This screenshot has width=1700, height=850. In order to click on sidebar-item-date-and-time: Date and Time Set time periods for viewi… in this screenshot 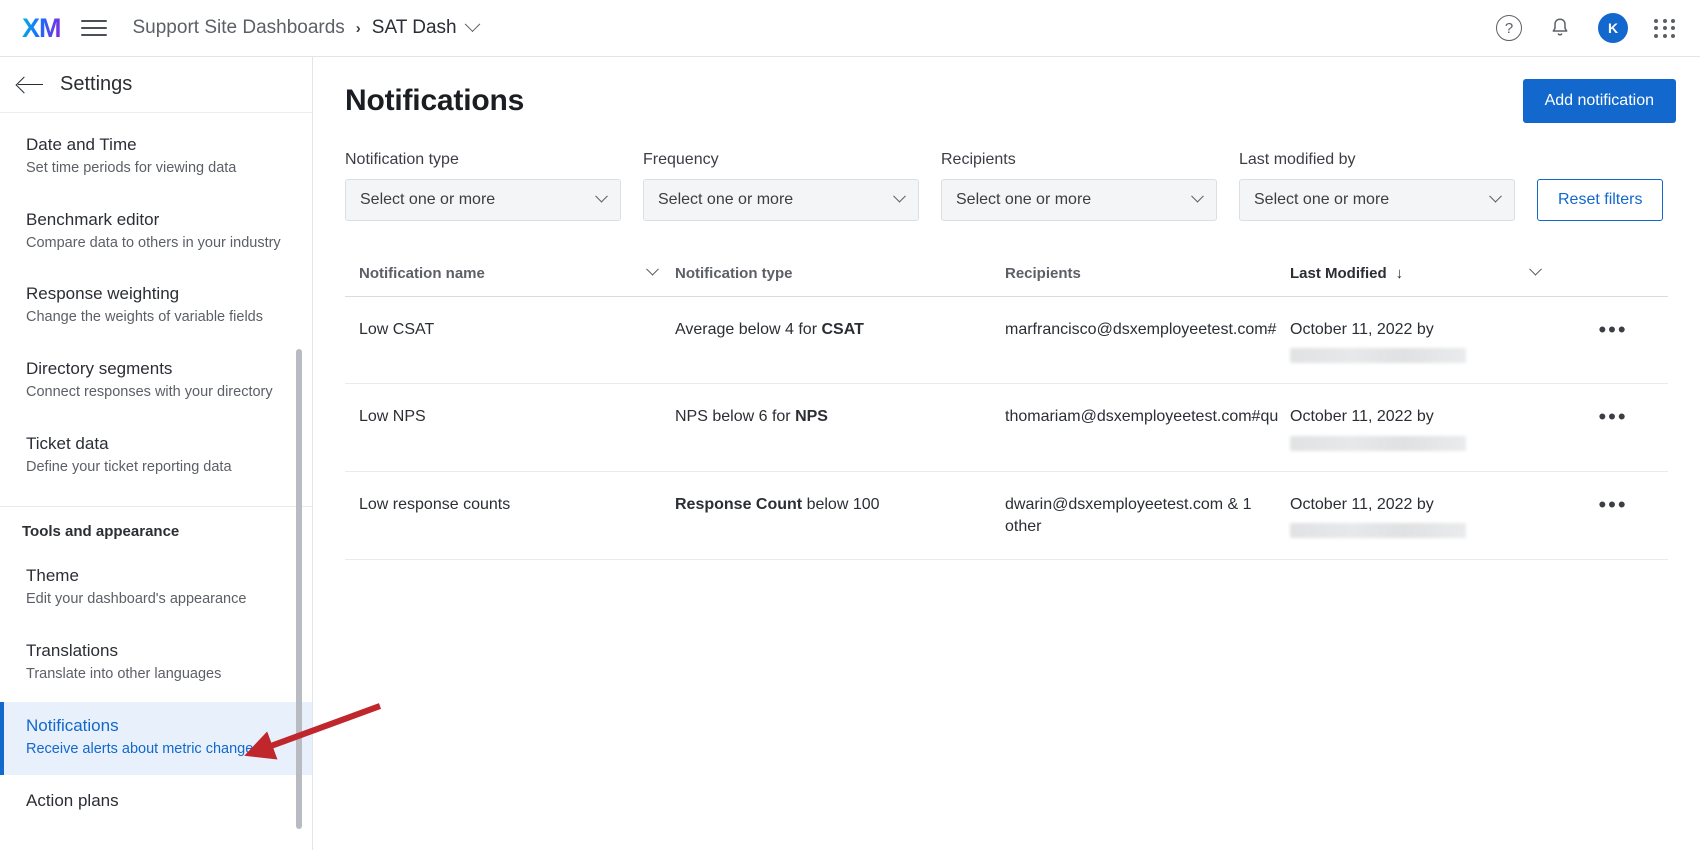, I will do `click(156, 157)`.